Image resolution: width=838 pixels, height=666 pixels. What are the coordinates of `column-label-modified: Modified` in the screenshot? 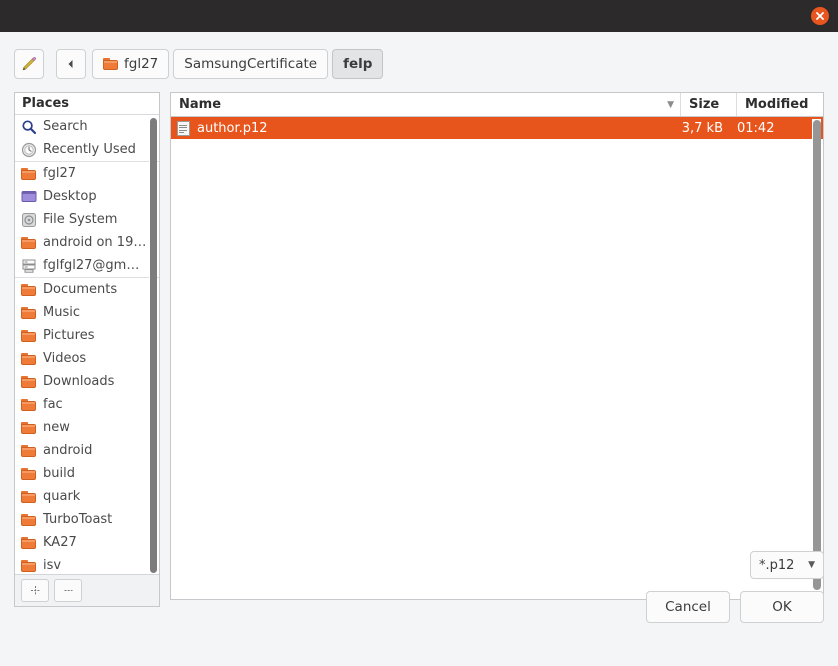 It's located at (777, 104).